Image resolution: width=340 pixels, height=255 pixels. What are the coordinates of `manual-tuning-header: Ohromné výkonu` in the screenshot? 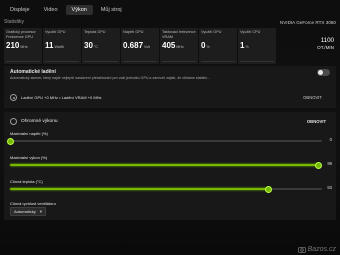 It's located at (34, 121).